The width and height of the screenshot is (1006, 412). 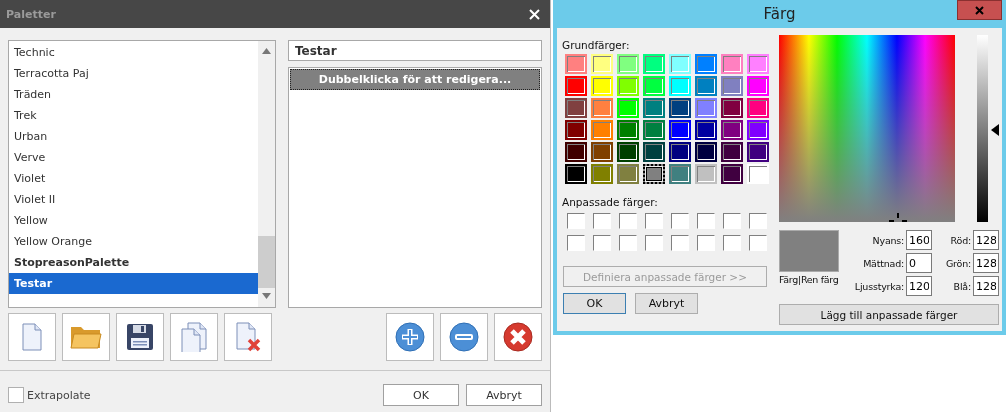 What do you see at coordinates (133, 283) in the screenshot?
I see `palette-item: Testar` at bounding box center [133, 283].